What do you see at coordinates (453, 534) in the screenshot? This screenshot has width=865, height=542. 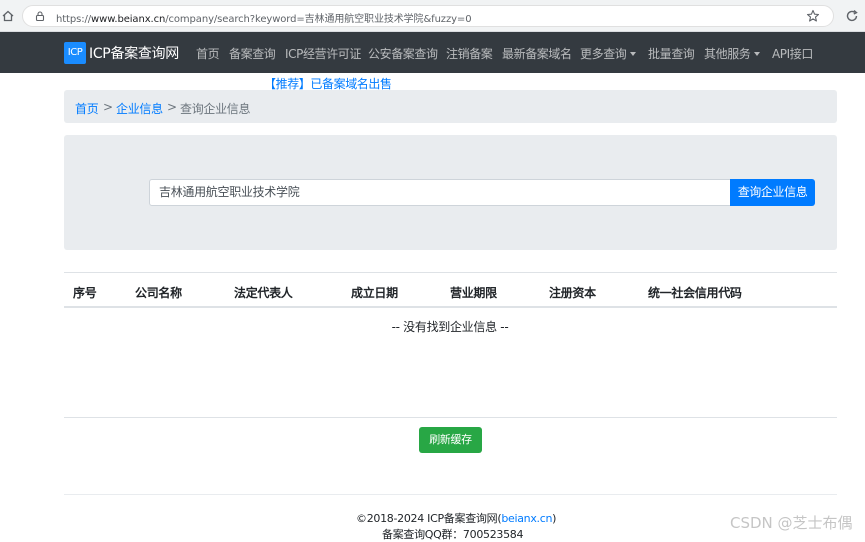 I see `footer-qq-group: 备案查询QQ群：700523584` at bounding box center [453, 534].